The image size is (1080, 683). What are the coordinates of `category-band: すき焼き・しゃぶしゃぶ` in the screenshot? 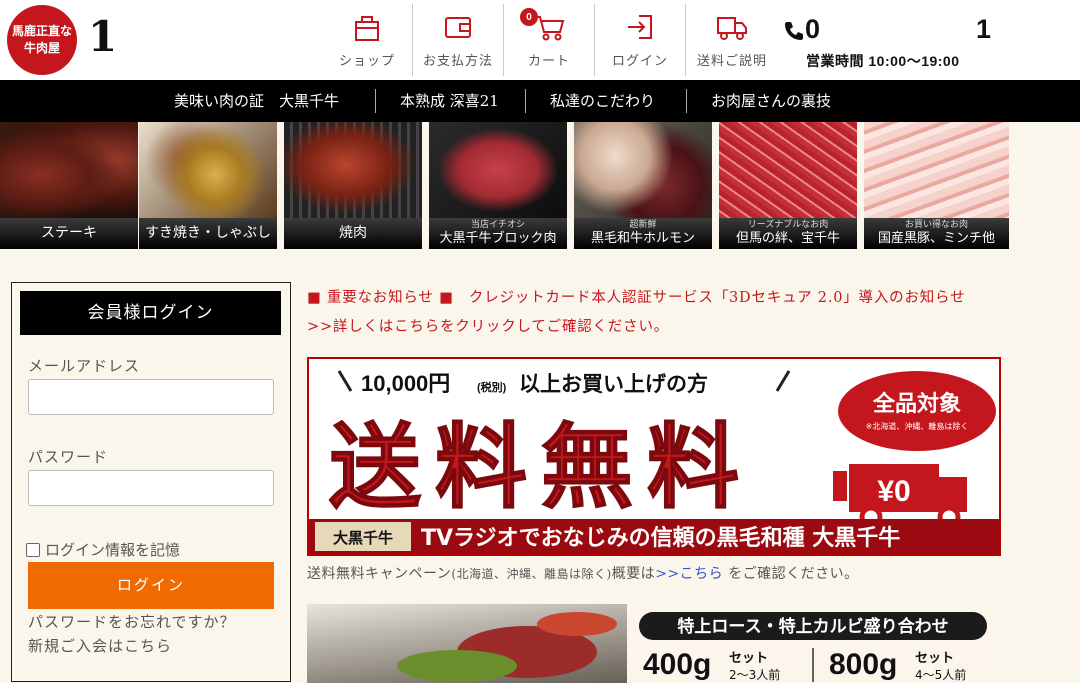 It's located at (208, 233).